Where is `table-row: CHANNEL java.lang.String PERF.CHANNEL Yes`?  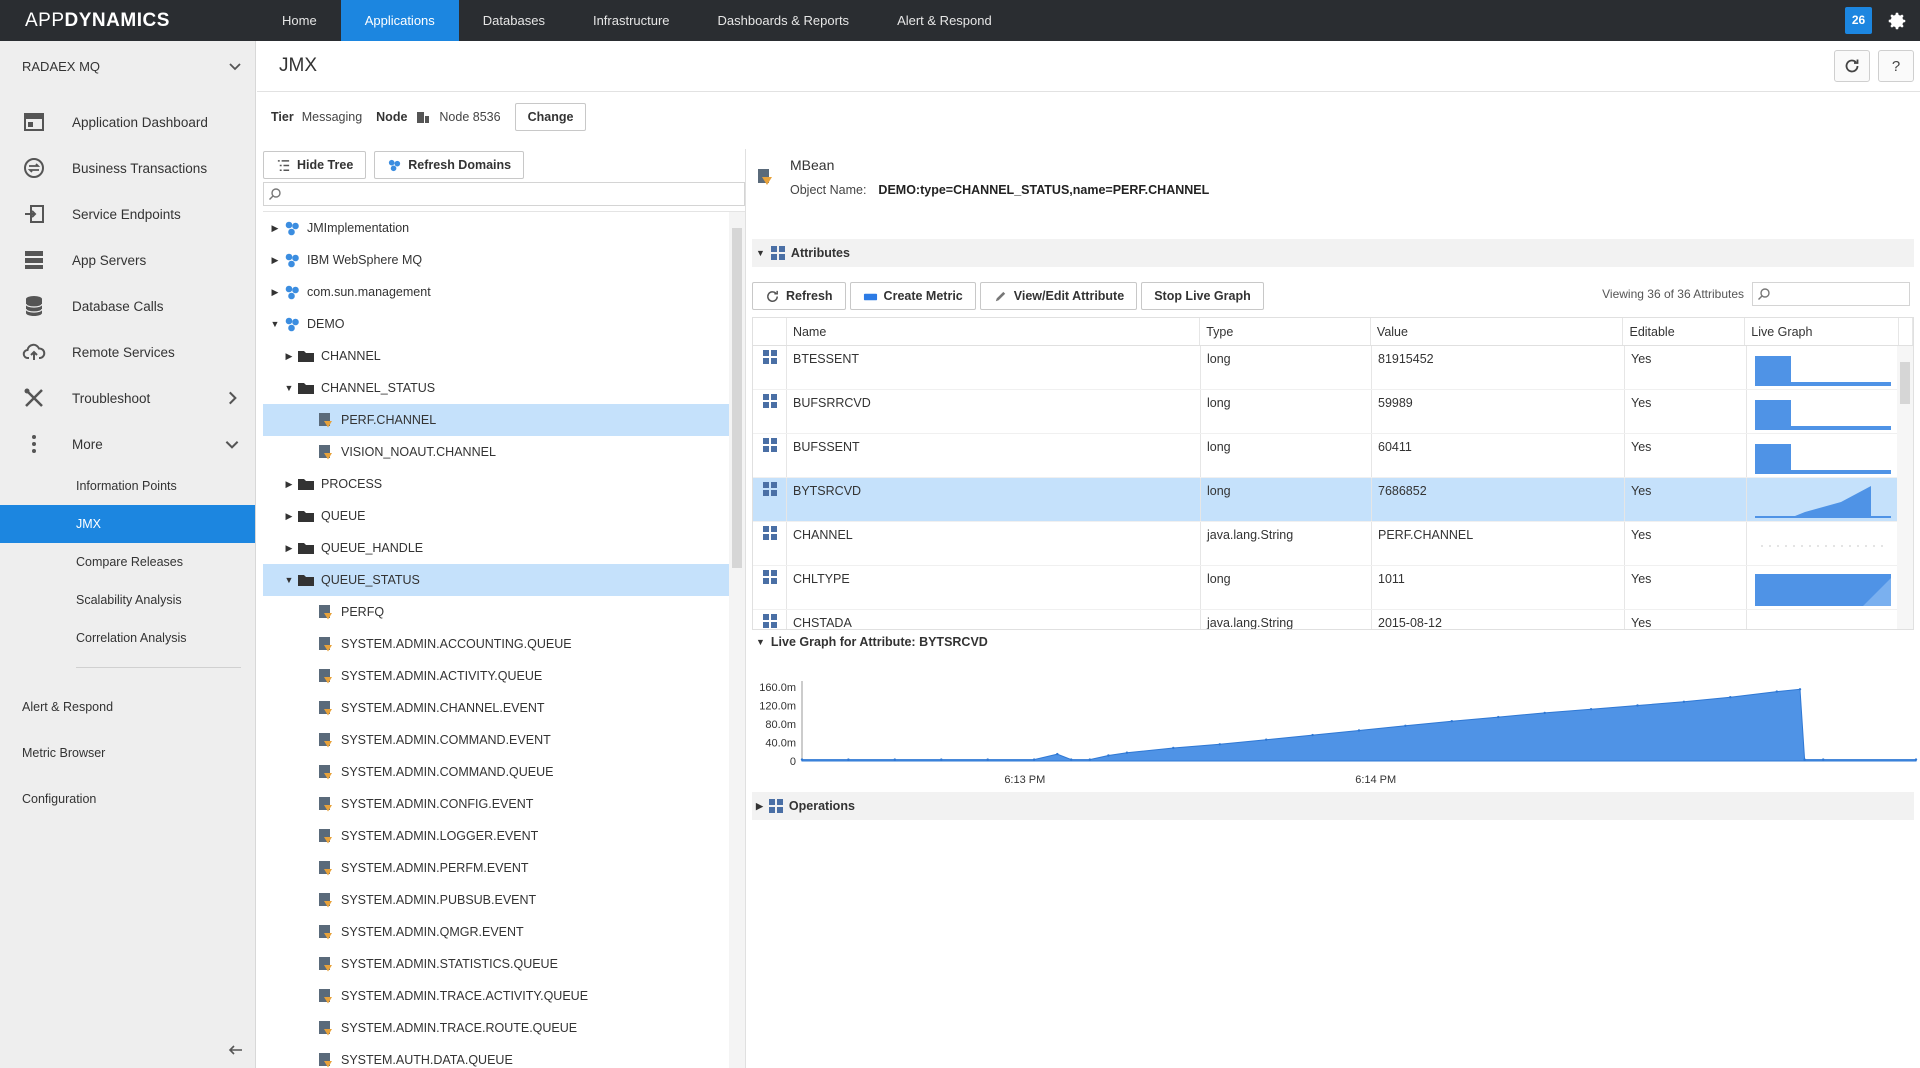 table-row: CHANNEL java.lang.String PERF.CHANNEL Yes is located at coordinates (1333, 544).